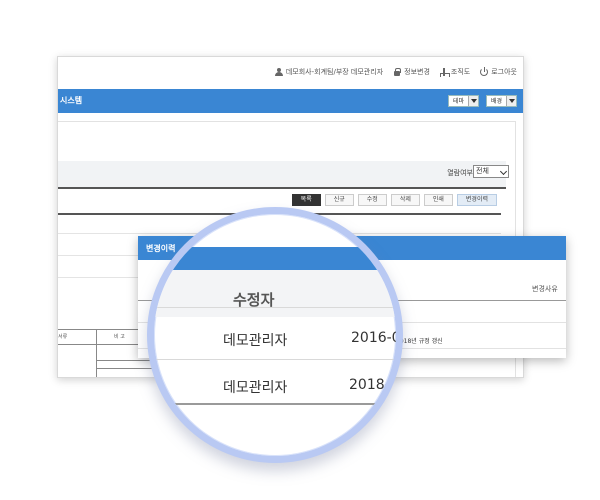 Image resolution: width=600 pixels, height=500 pixels. Describe the element at coordinates (460, 173) in the screenshot. I see `read-status-label: 열람여부` at that location.